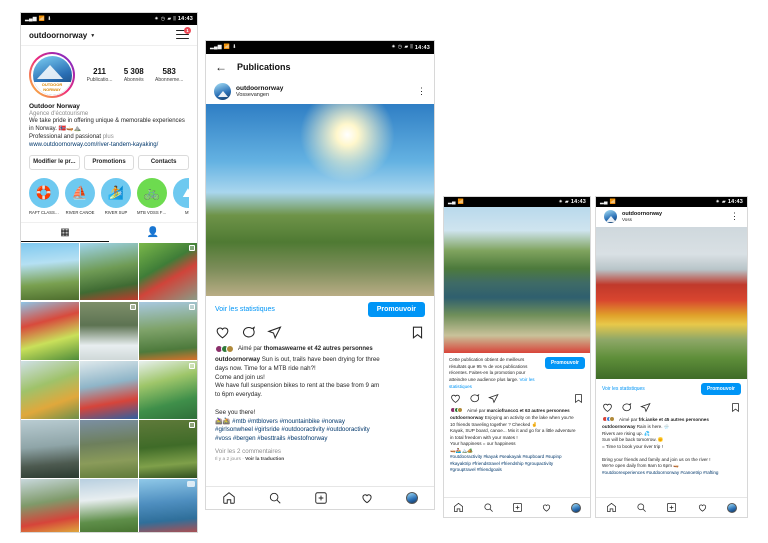 This screenshot has width=768, height=543. I want to click on highlight-raft-class-iii: 🛟 RAFT CLASS III, so click(44, 196).